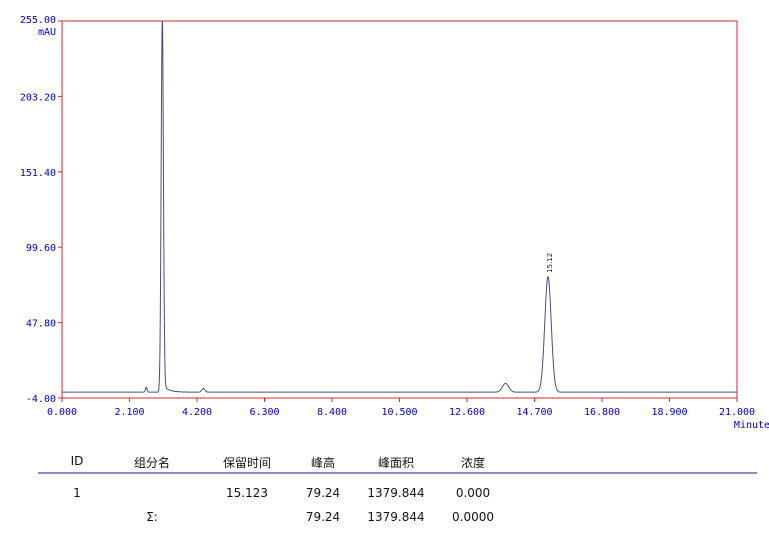 Image resolution: width=769 pixels, height=540 pixels. Describe the element at coordinates (41, 324) in the screenshot. I see `y-tick-label: 47.80` at that location.